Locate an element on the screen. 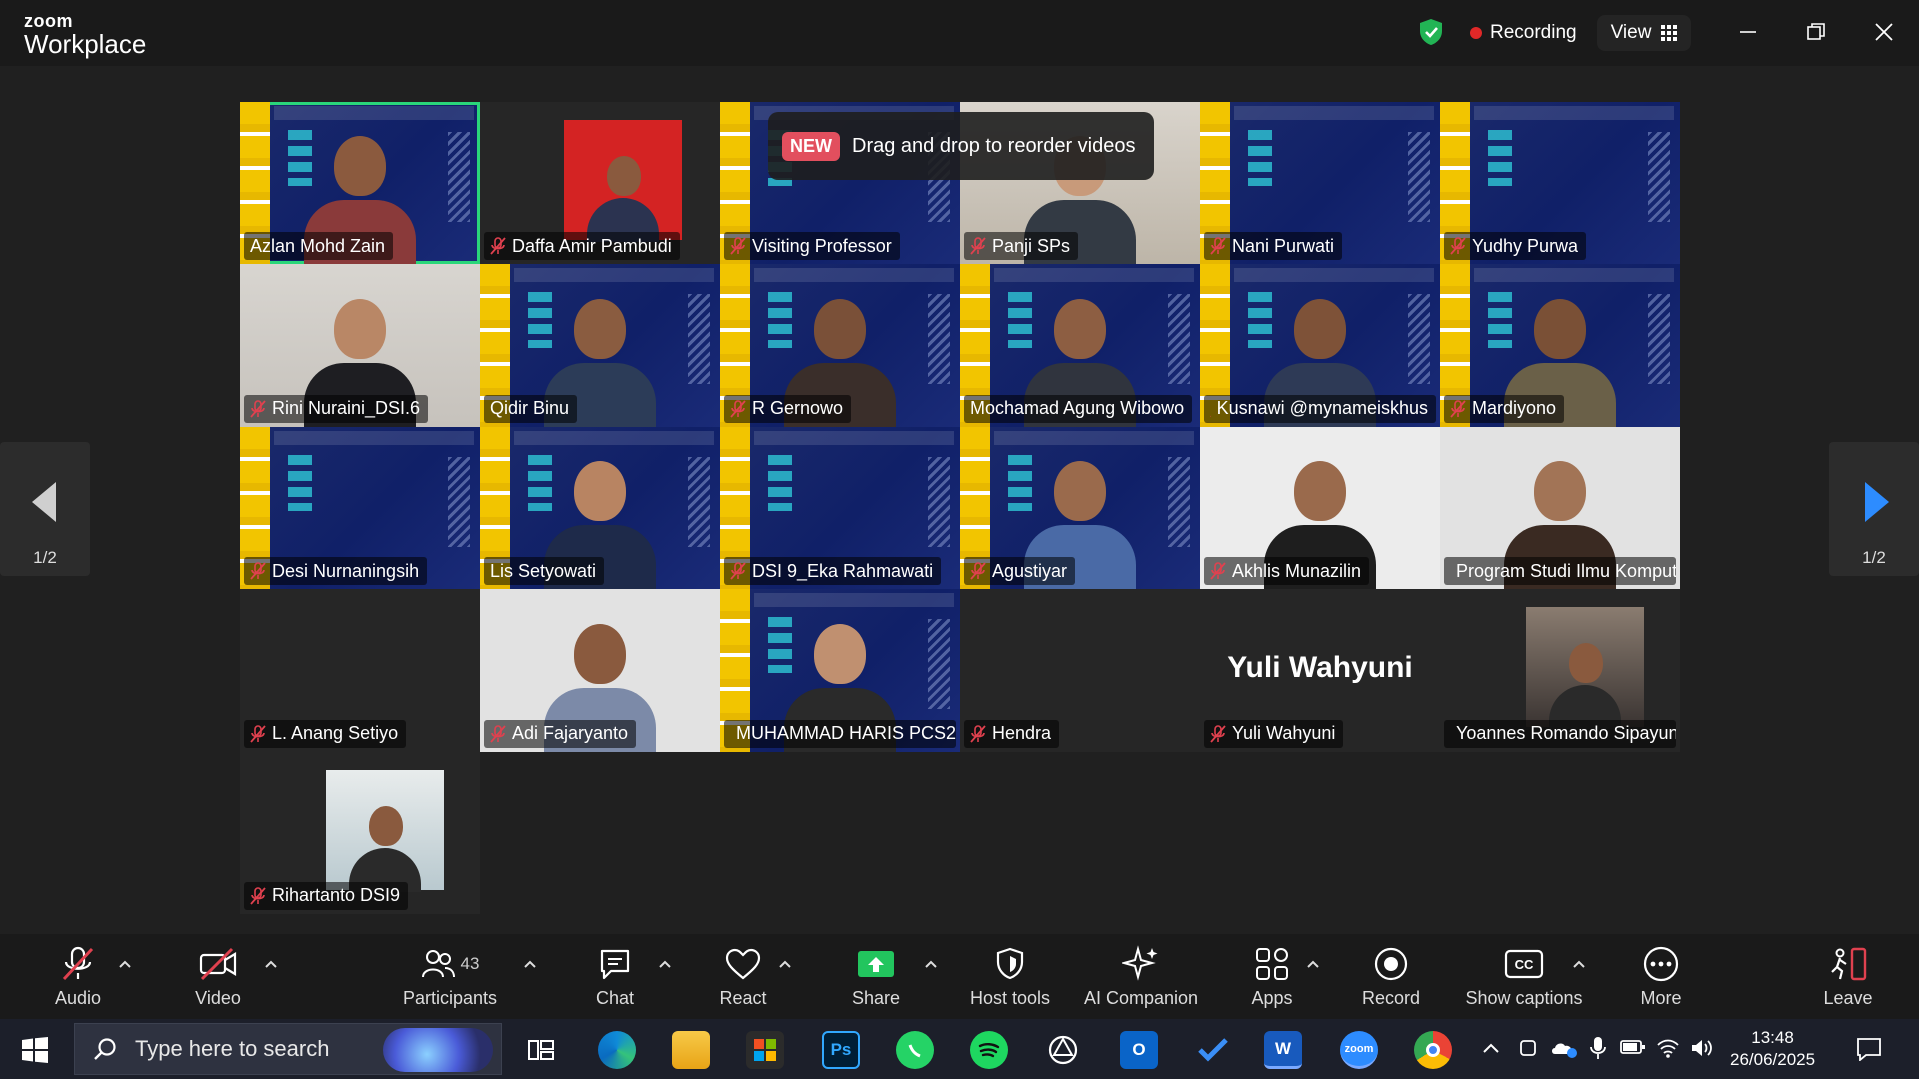 Image resolution: width=1919 pixels, height=1079 pixels. participant-name: Daffa Amir Pambudi is located at coordinates (592, 245).